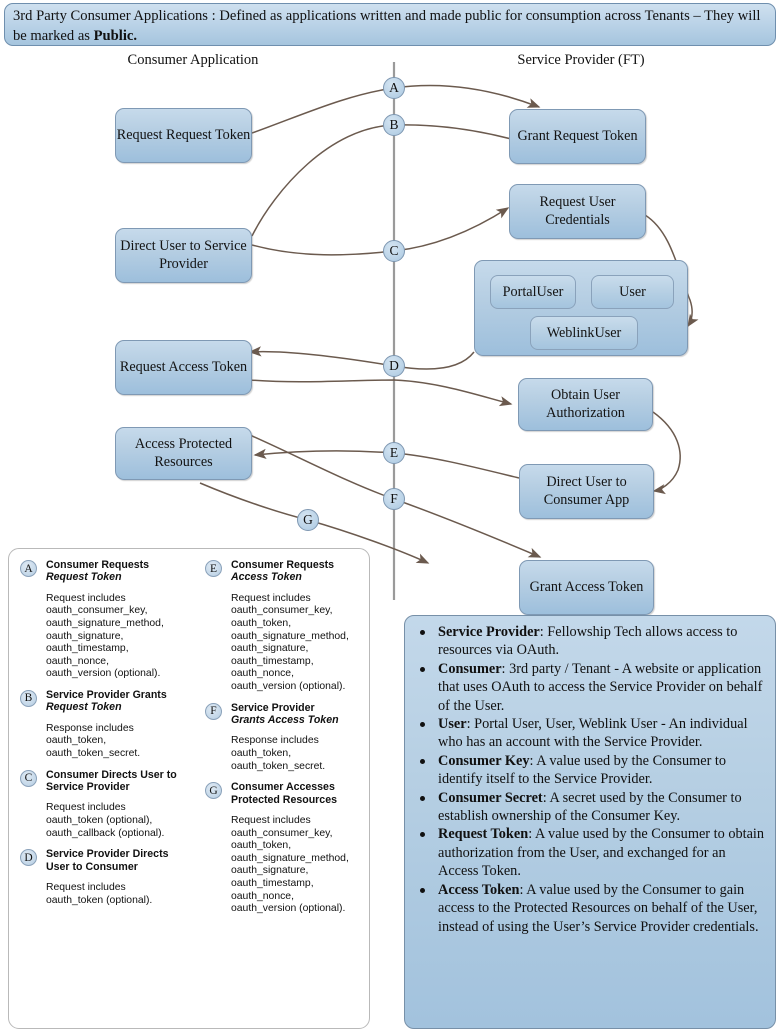  Describe the element at coordinates (632, 292) in the screenshot. I see `box-user: User` at that location.